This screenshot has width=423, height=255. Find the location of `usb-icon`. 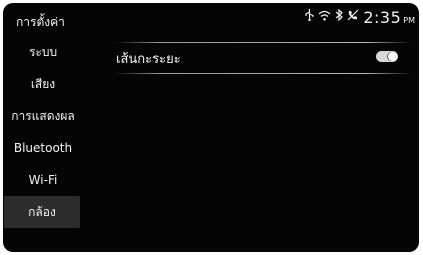

usb-icon is located at coordinates (309, 18).